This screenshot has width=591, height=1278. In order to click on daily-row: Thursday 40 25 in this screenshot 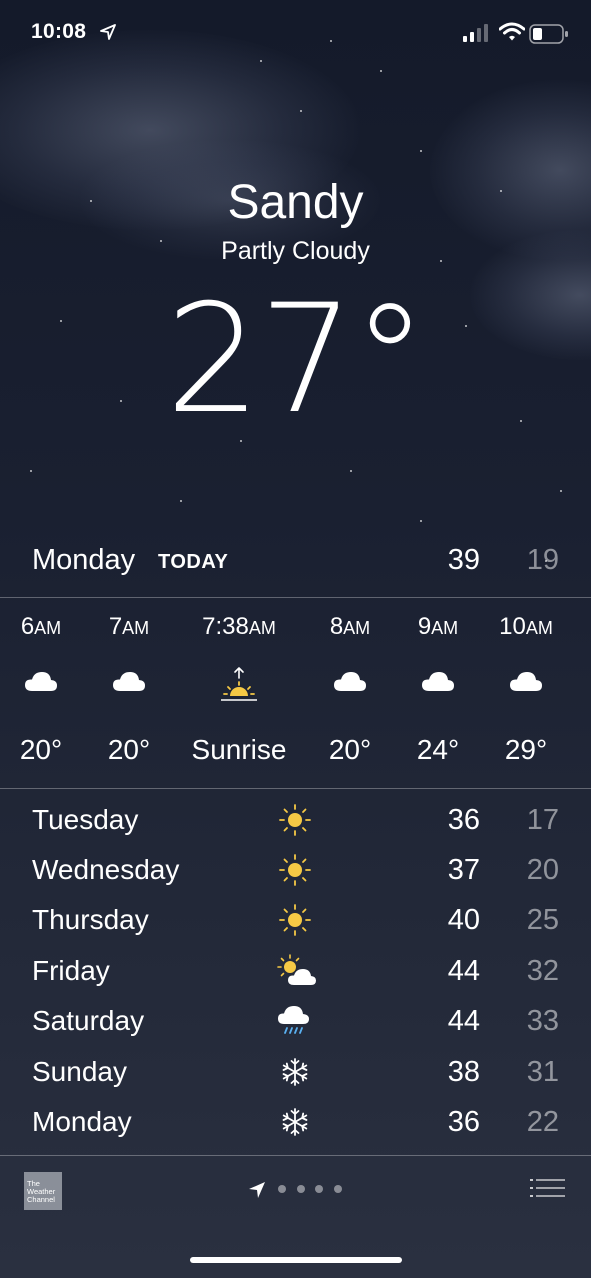, I will do `click(295, 920)`.